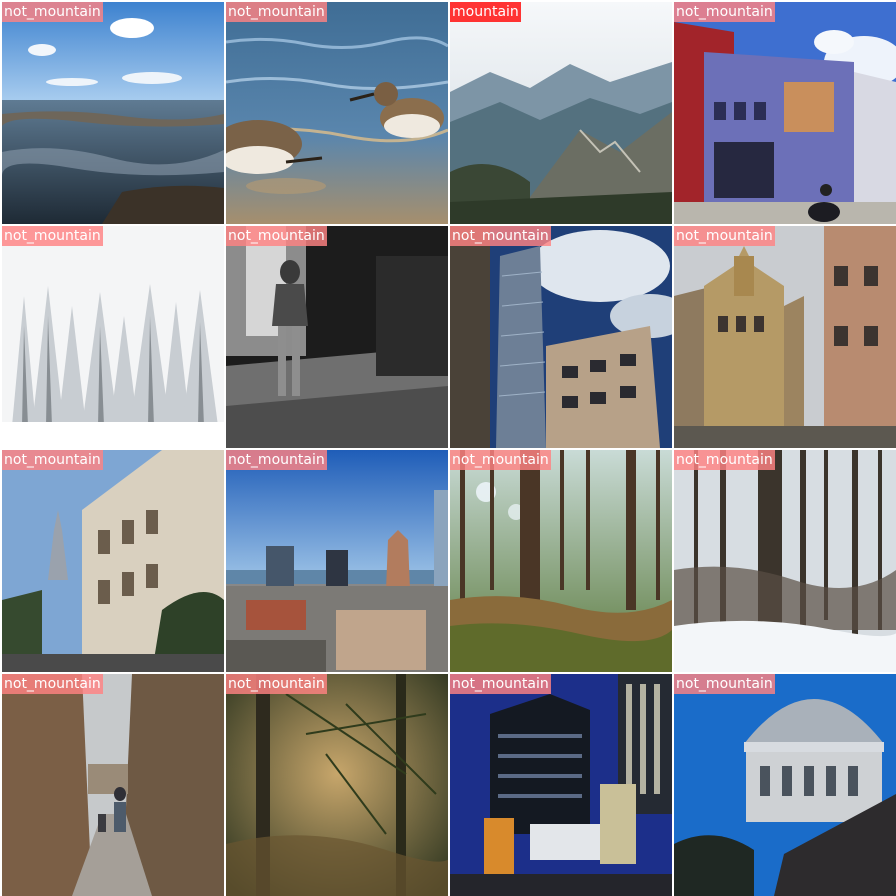 This screenshot has width=896, height=896. I want to click on skyscraper-low-angle-image, so click(561, 337).